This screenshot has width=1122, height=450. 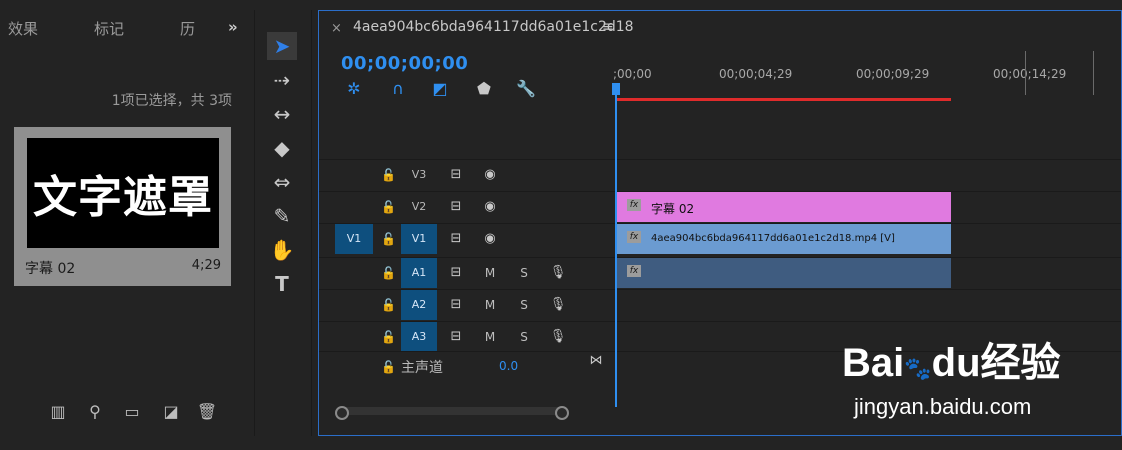 What do you see at coordinates (282, 46) in the screenshot?
I see `selection-tool: ➤` at bounding box center [282, 46].